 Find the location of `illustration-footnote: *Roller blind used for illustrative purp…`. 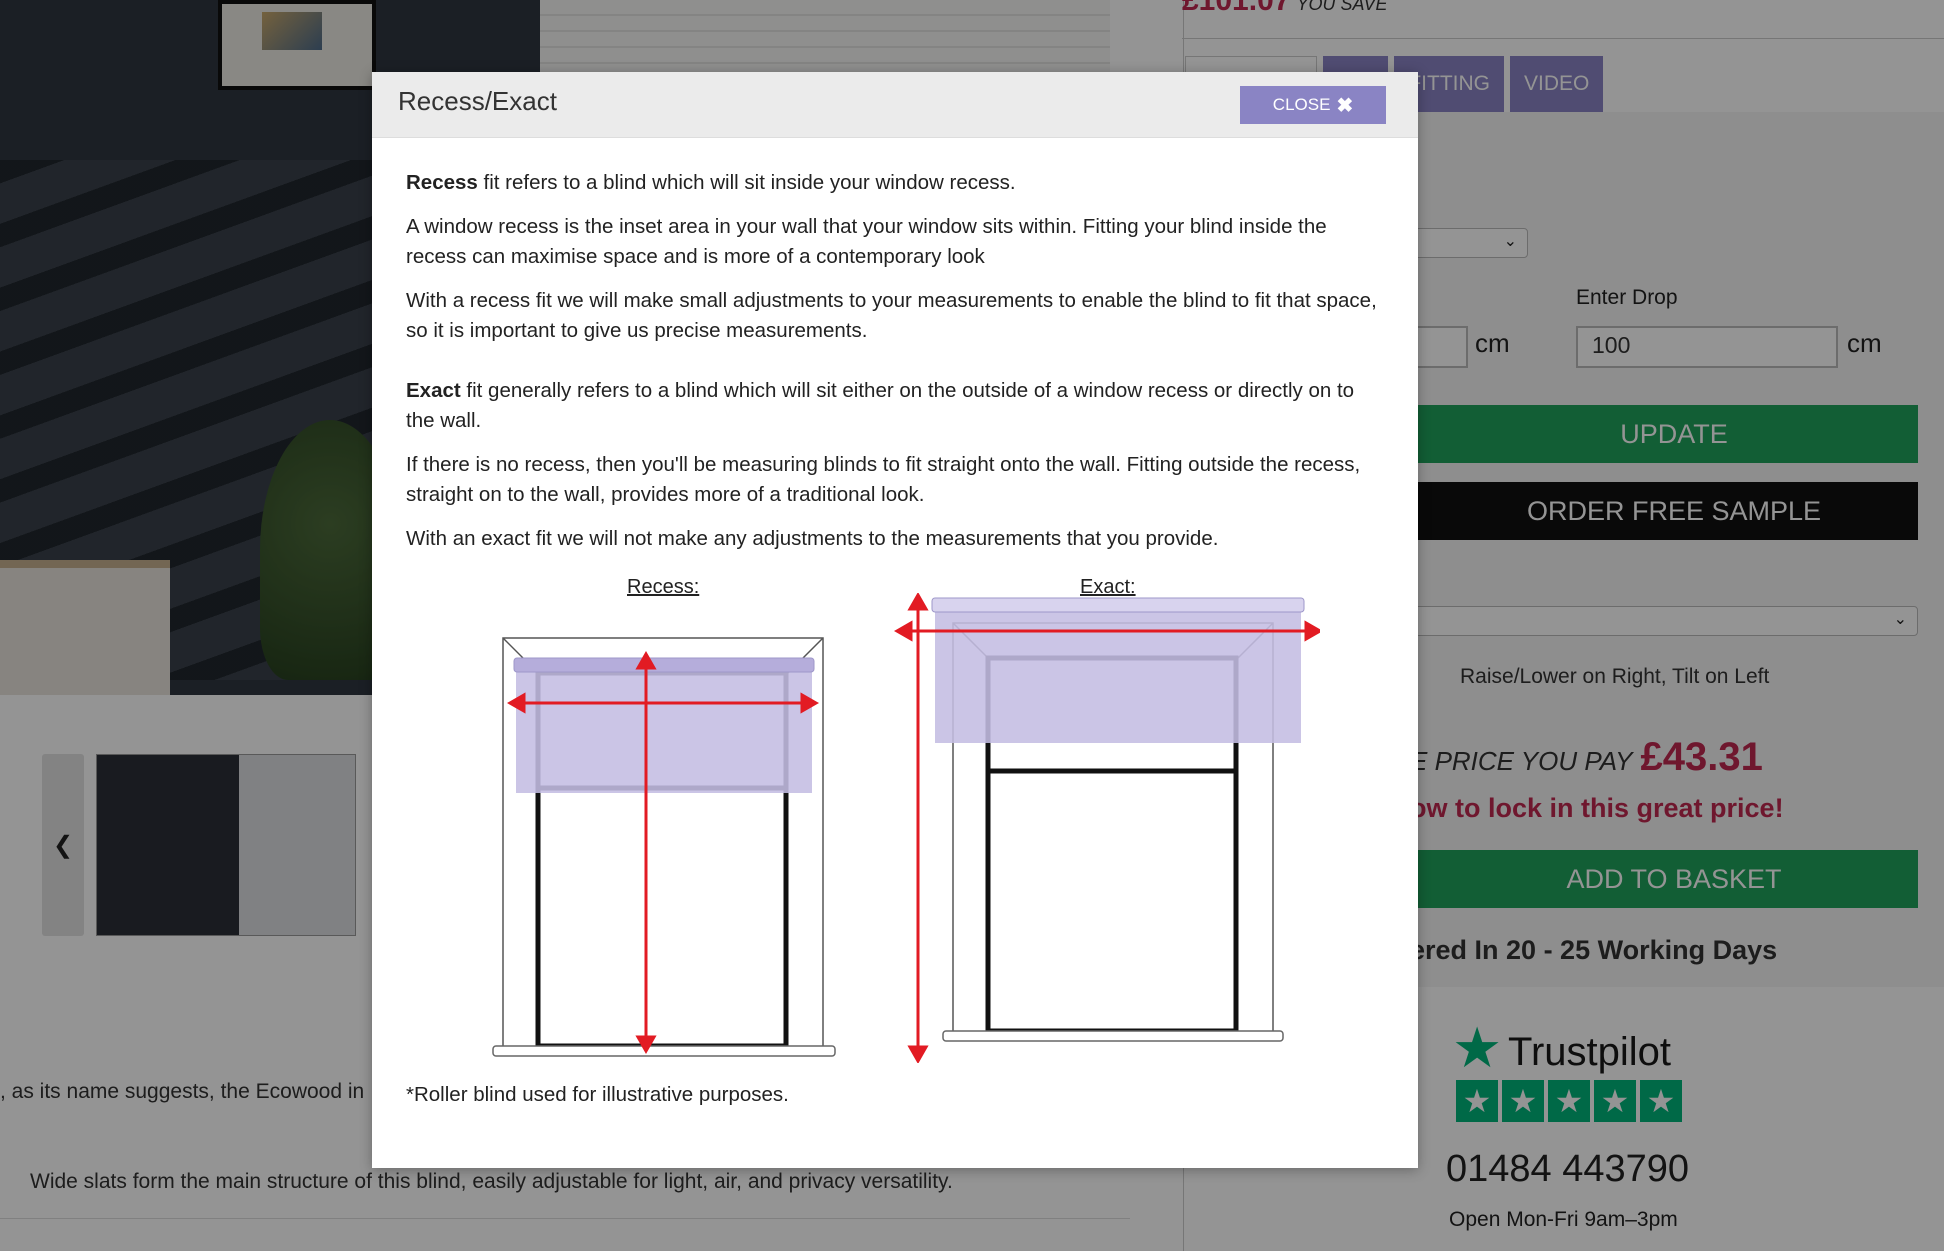

illustration-footnote: *Roller blind used for illustrative purp… is located at coordinates (597, 1094).